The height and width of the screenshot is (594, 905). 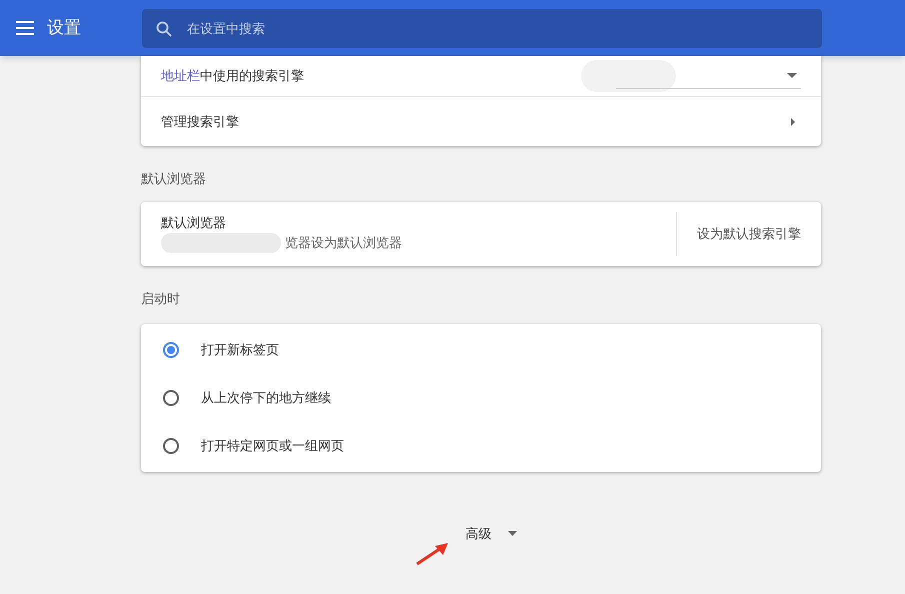 I want to click on address-bar-link: 地址栏, so click(x=180, y=76).